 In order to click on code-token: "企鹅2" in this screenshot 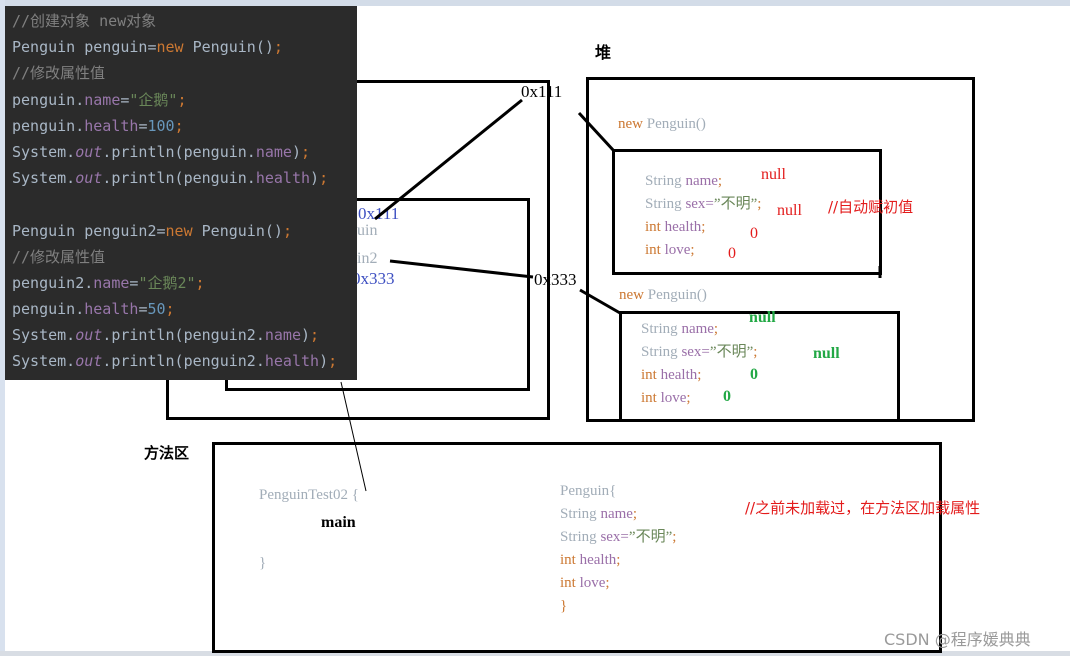, I will do `click(167, 282)`.